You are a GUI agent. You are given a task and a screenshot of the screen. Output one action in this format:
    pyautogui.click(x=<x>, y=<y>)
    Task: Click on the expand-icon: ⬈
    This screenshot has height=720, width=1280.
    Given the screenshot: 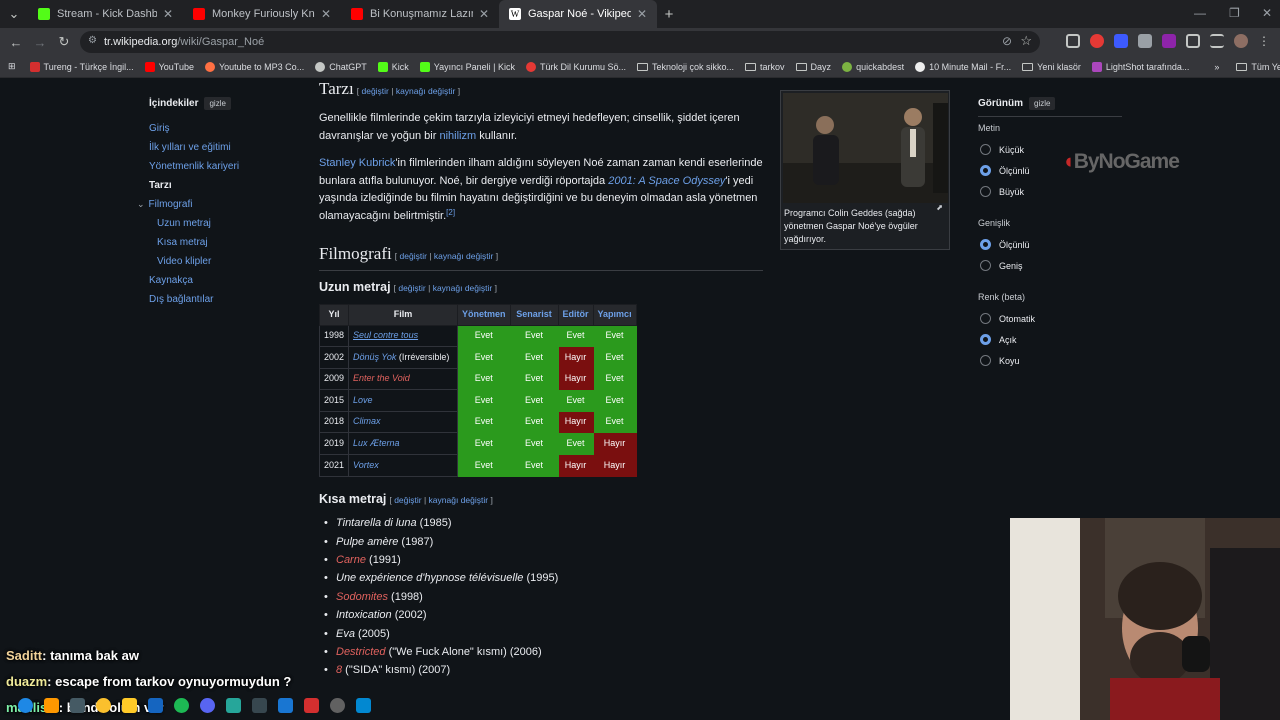 What is the action you would take?
    pyautogui.click(x=939, y=207)
    